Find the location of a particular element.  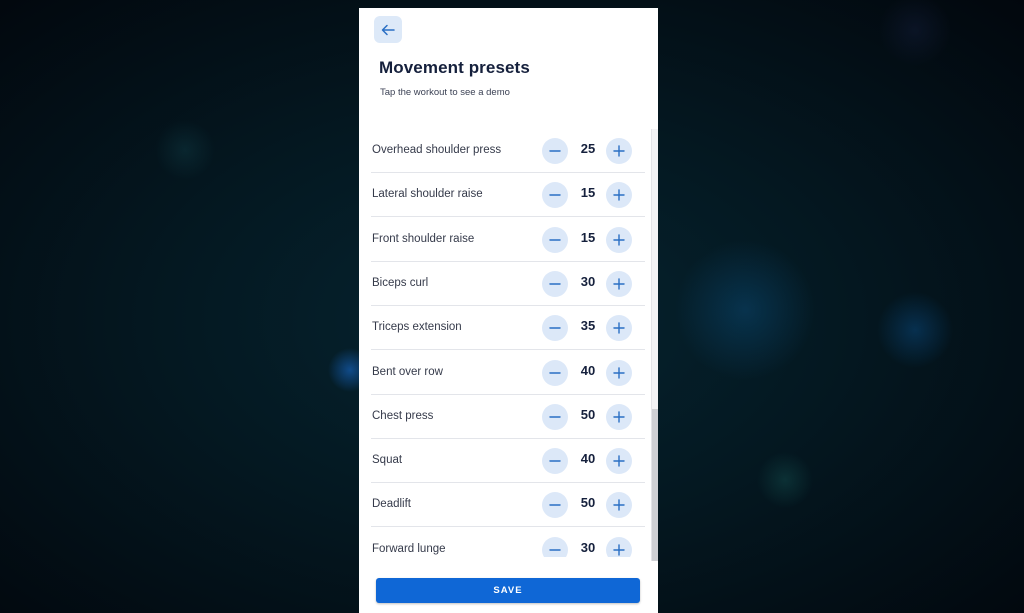

movement-row: Deadlift 50 is located at coordinates (508, 505).